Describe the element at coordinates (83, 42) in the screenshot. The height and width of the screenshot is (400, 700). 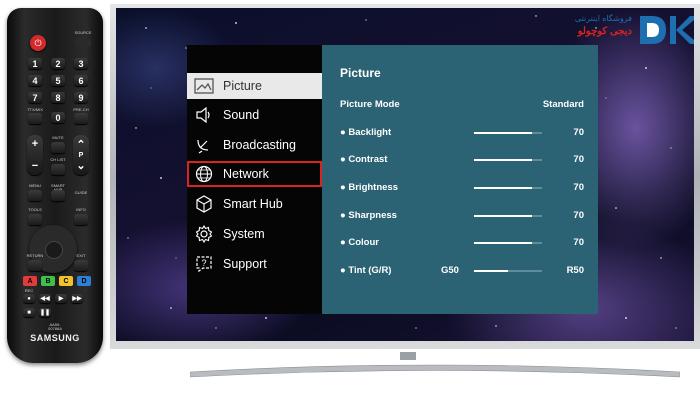
I see `source-button` at that location.